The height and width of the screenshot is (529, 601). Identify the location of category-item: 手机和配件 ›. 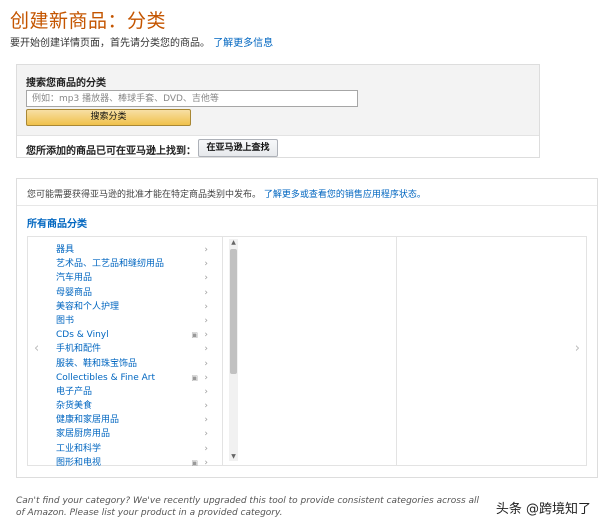
(132, 349).